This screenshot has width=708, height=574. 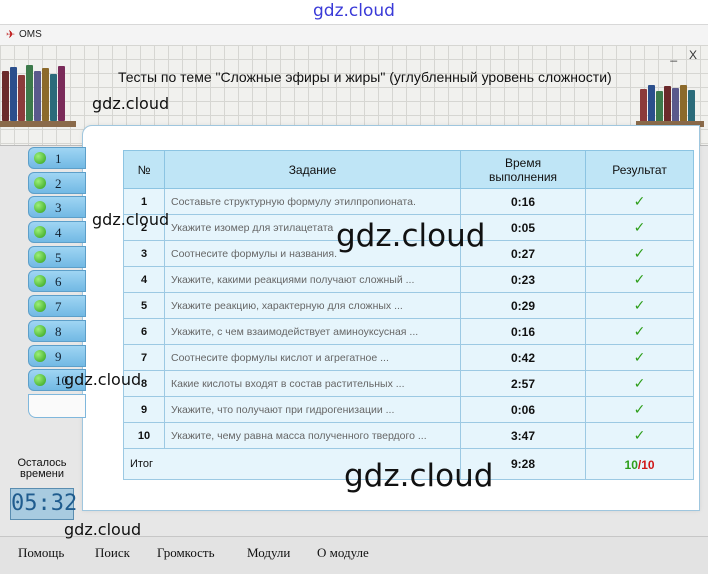 What do you see at coordinates (640, 464) in the screenshot?
I see `total-score: 10/10` at bounding box center [640, 464].